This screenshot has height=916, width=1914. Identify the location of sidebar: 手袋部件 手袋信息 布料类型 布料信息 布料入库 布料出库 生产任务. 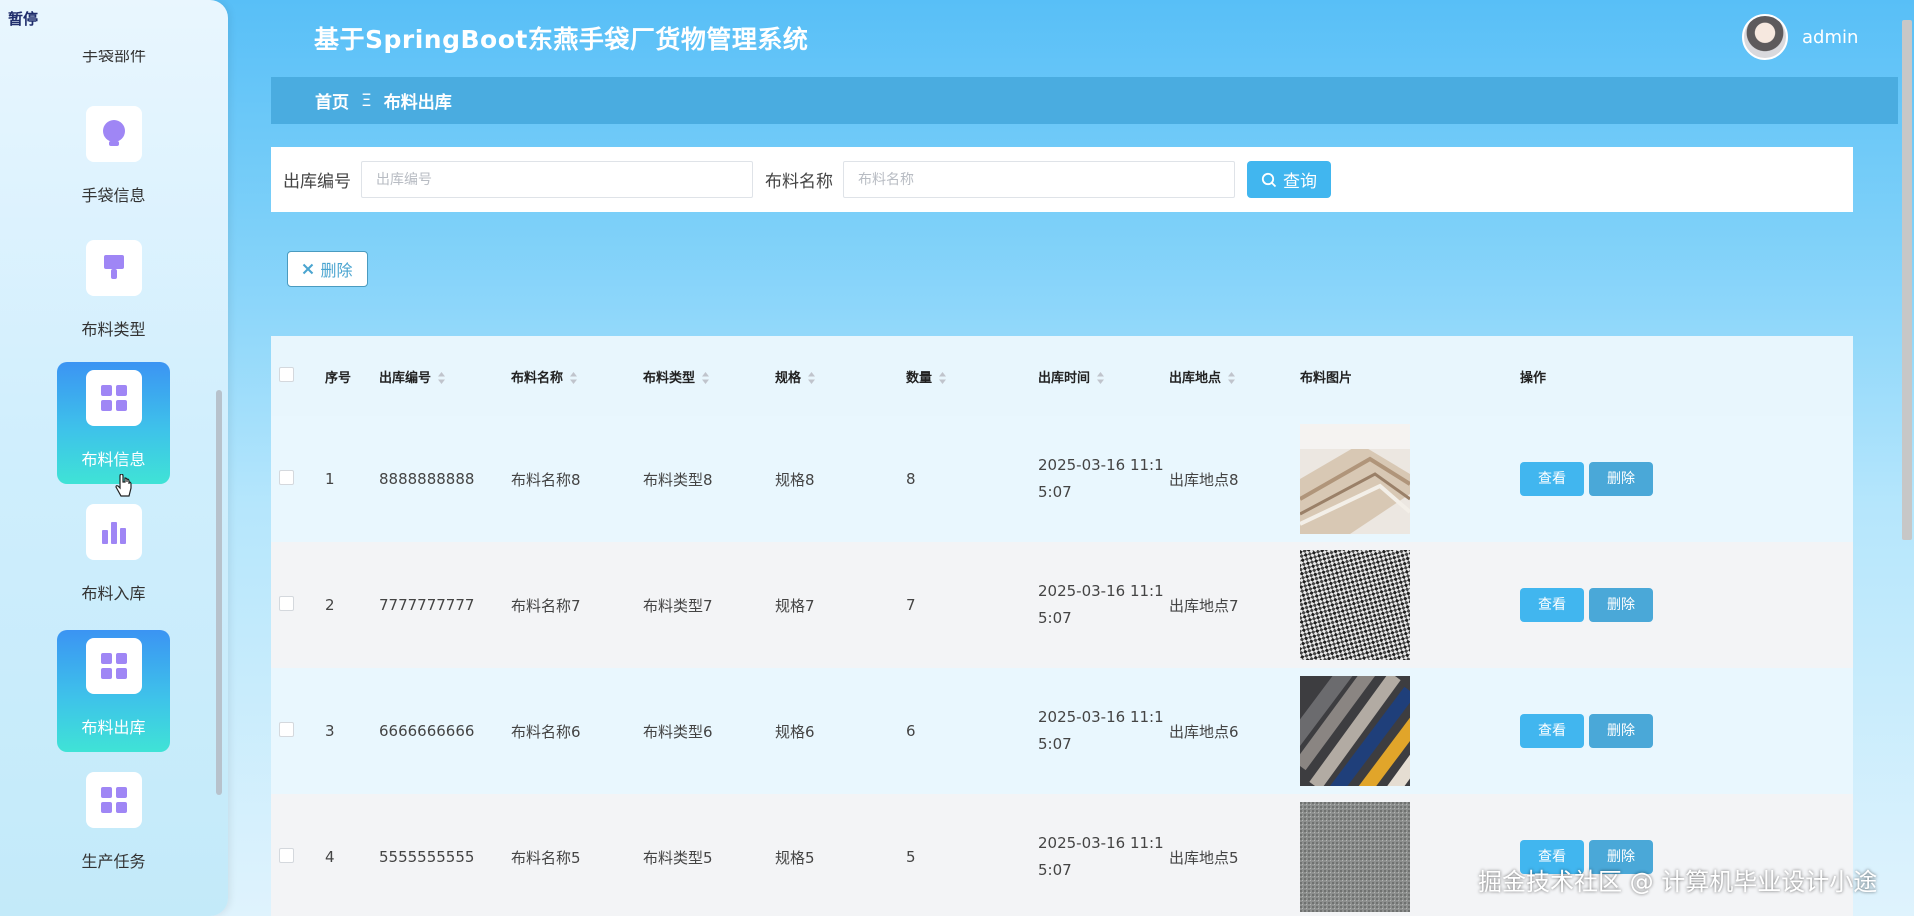
(114, 458).